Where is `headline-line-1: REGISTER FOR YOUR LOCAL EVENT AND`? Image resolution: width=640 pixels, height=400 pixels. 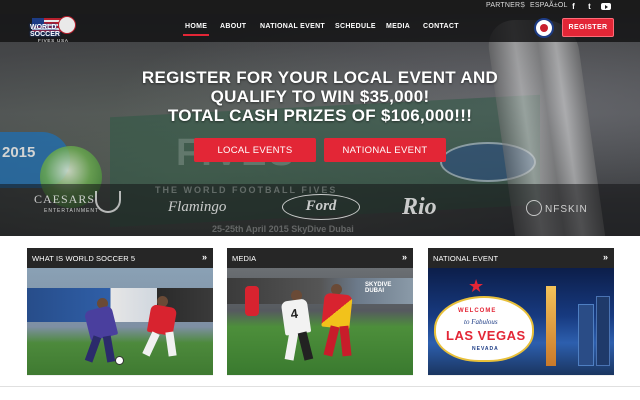 headline-line-1: REGISTER FOR YOUR LOCAL EVENT AND is located at coordinates (320, 77).